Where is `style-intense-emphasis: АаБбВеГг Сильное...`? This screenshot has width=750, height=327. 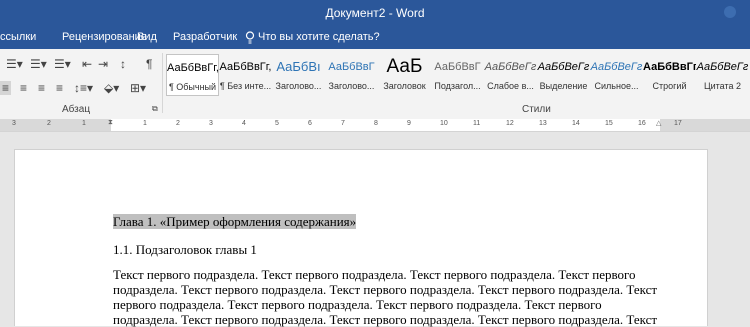 style-intense-emphasis: АаБбВеГг Сильное... is located at coordinates (616, 75).